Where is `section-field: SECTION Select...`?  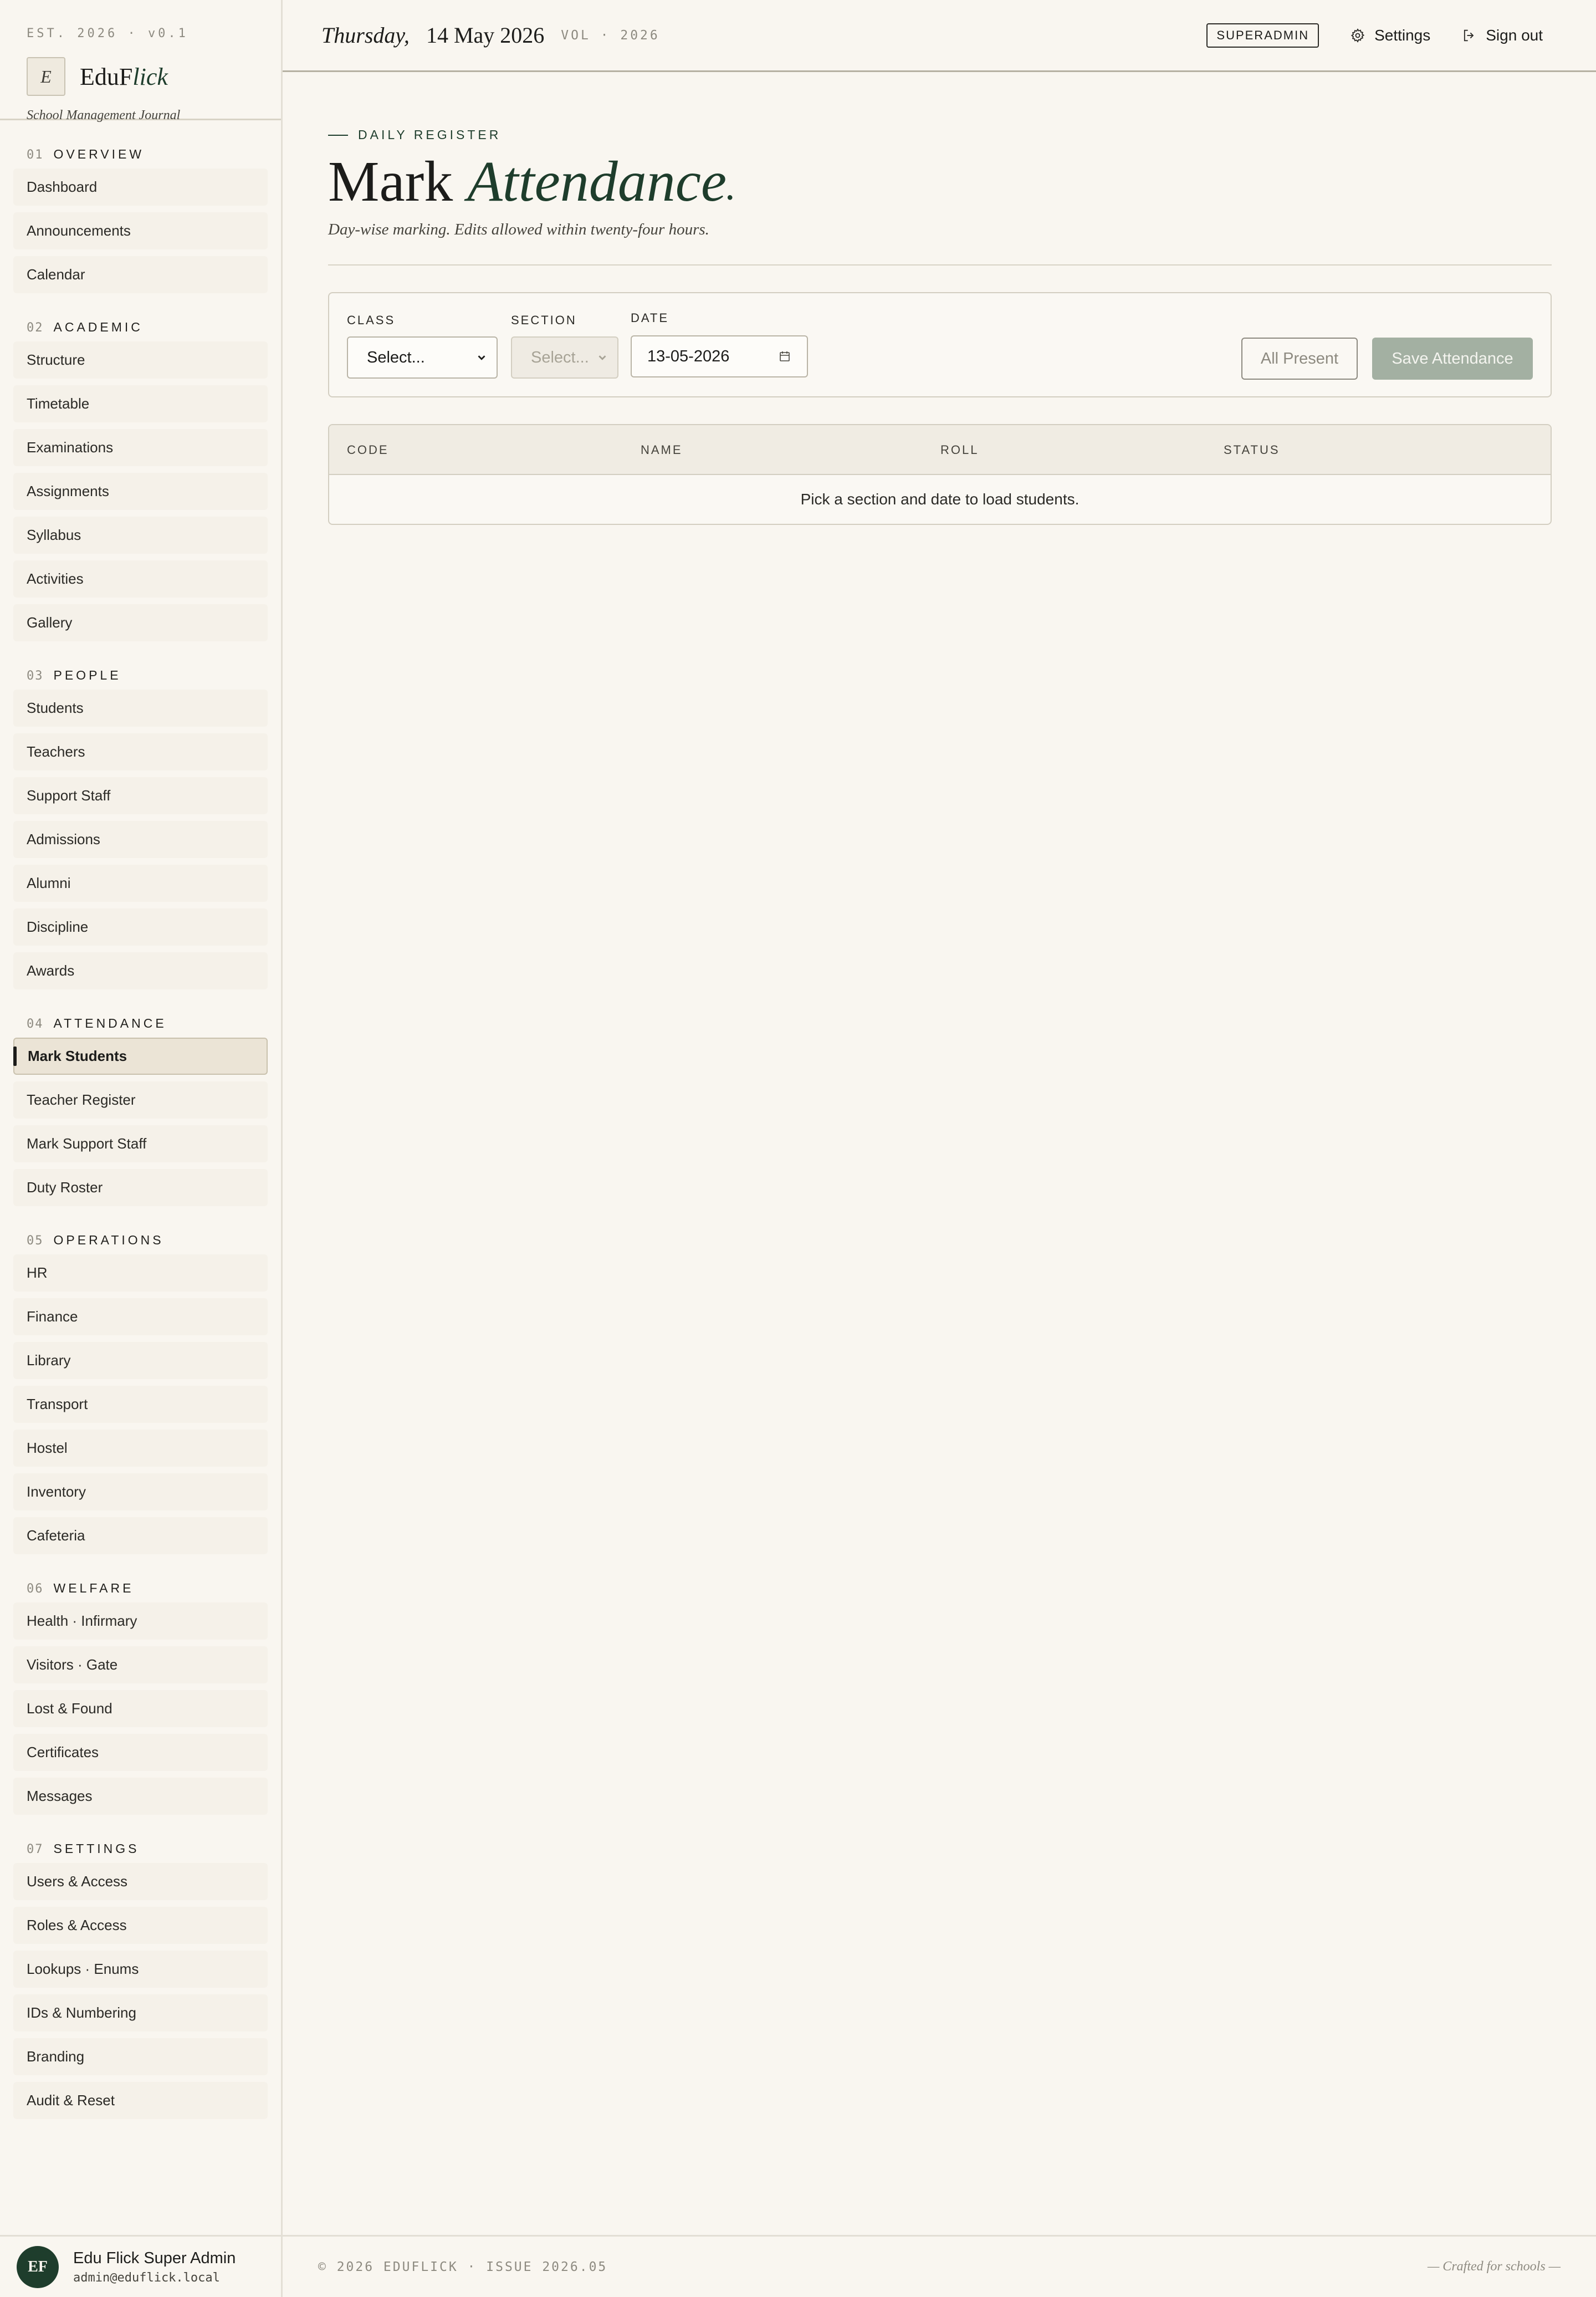 section-field: SECTION Select... is located at coordinates (564, 346).